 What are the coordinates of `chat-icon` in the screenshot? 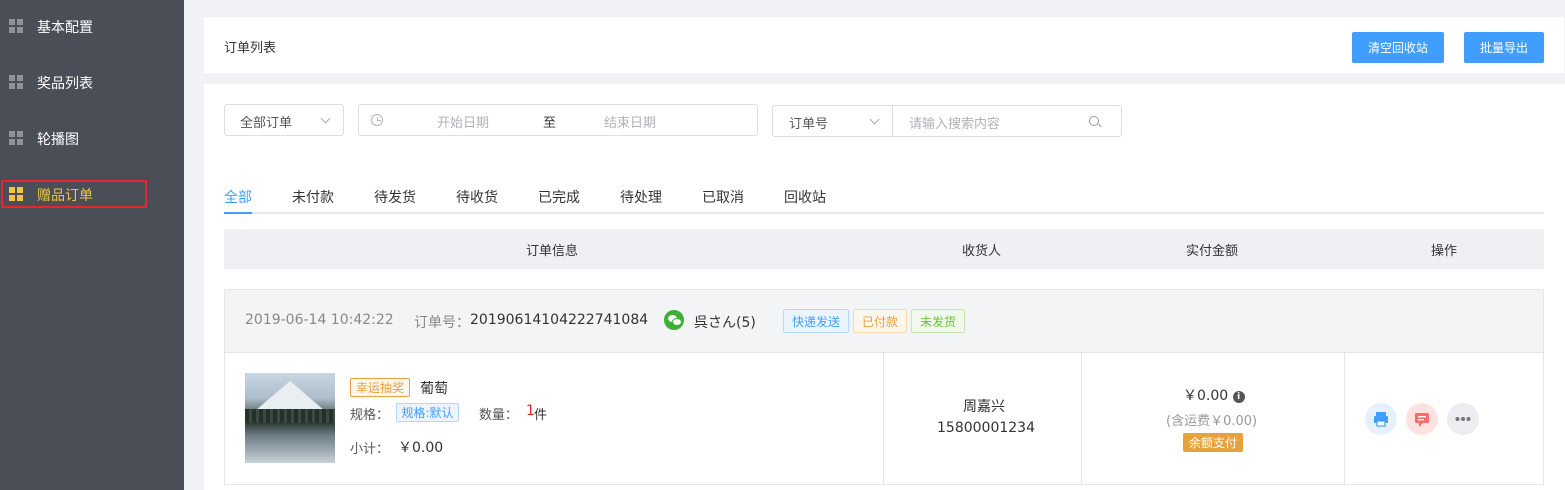 It's located at (1422, 420).